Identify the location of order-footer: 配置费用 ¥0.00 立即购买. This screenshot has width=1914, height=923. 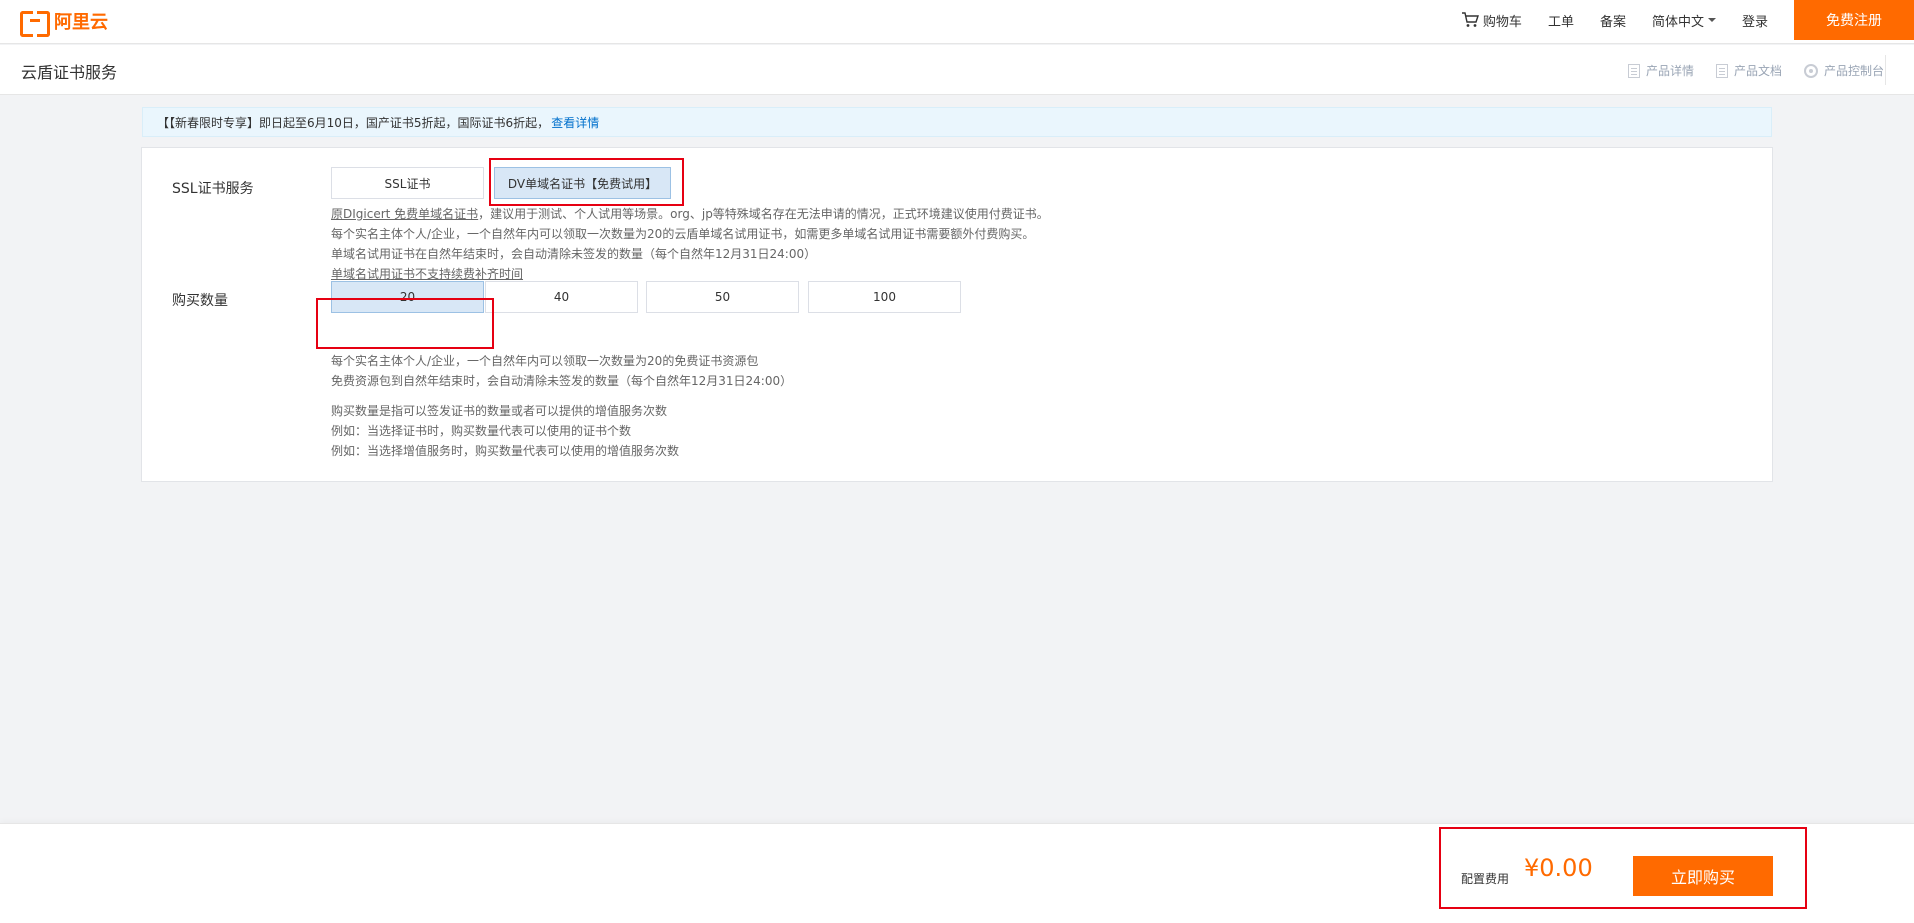
(957, 873).